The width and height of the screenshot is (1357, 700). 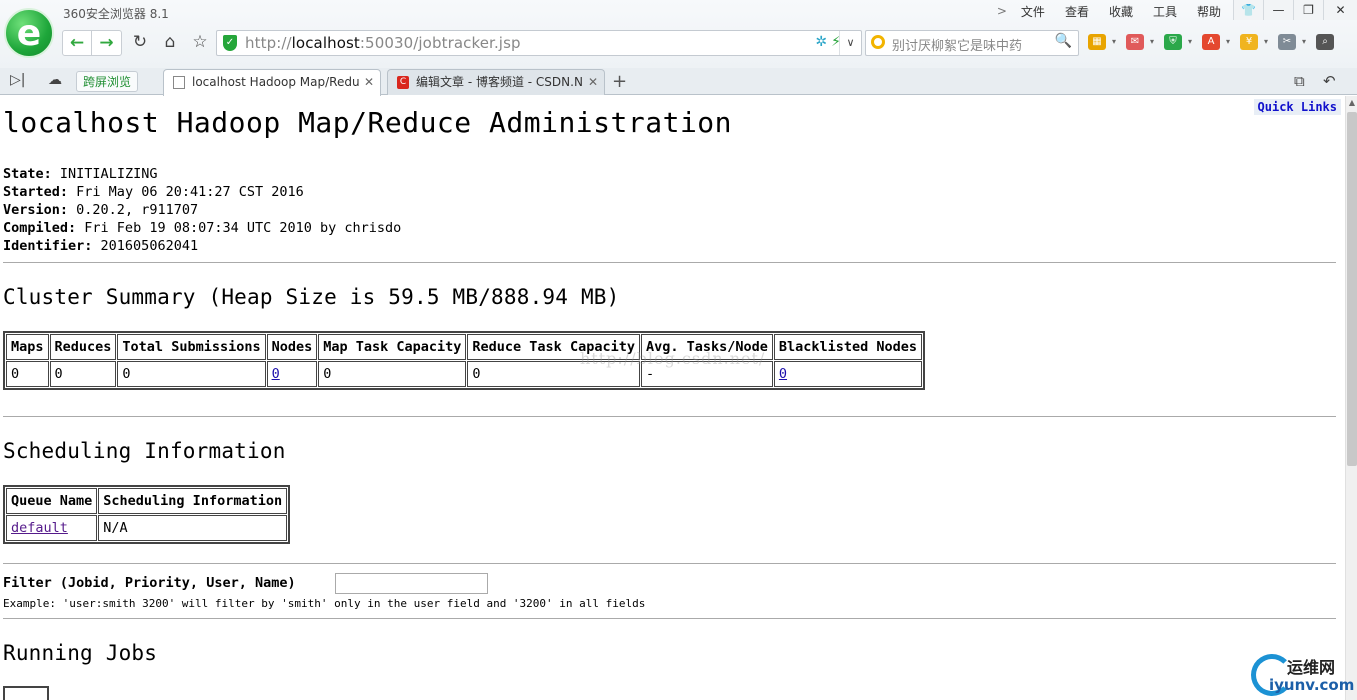 I want to click on cell-maps: 0, so click(x=27, y=374).